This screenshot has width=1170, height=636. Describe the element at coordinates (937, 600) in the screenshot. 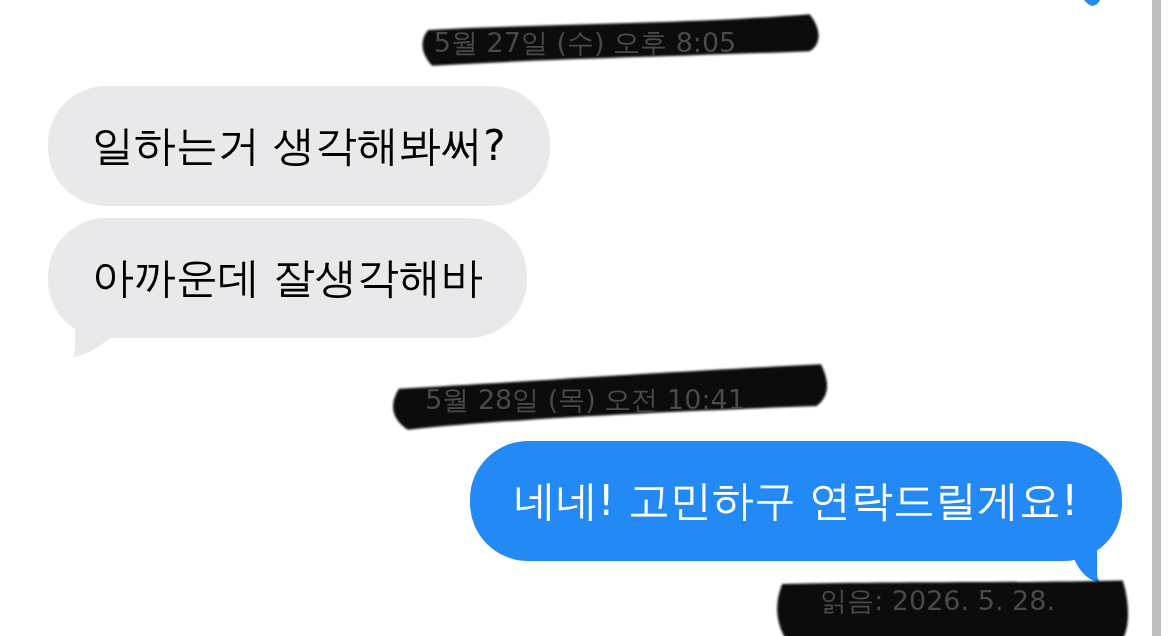

I see `read-receipt: 읽음: 2026. 5. 28.` at that location.